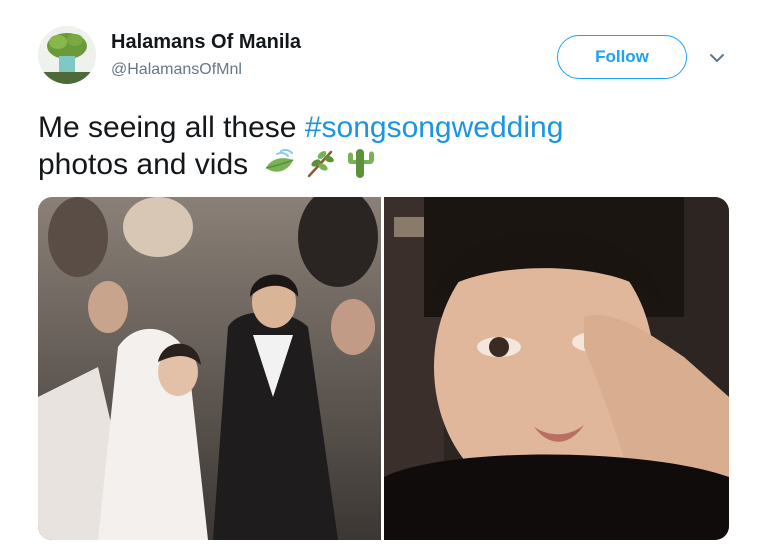 The width and height of the screenshot is (768, 553). Describe the element at coordinates (320, 163) in the screenshot. I see `herb-icon` at that location.